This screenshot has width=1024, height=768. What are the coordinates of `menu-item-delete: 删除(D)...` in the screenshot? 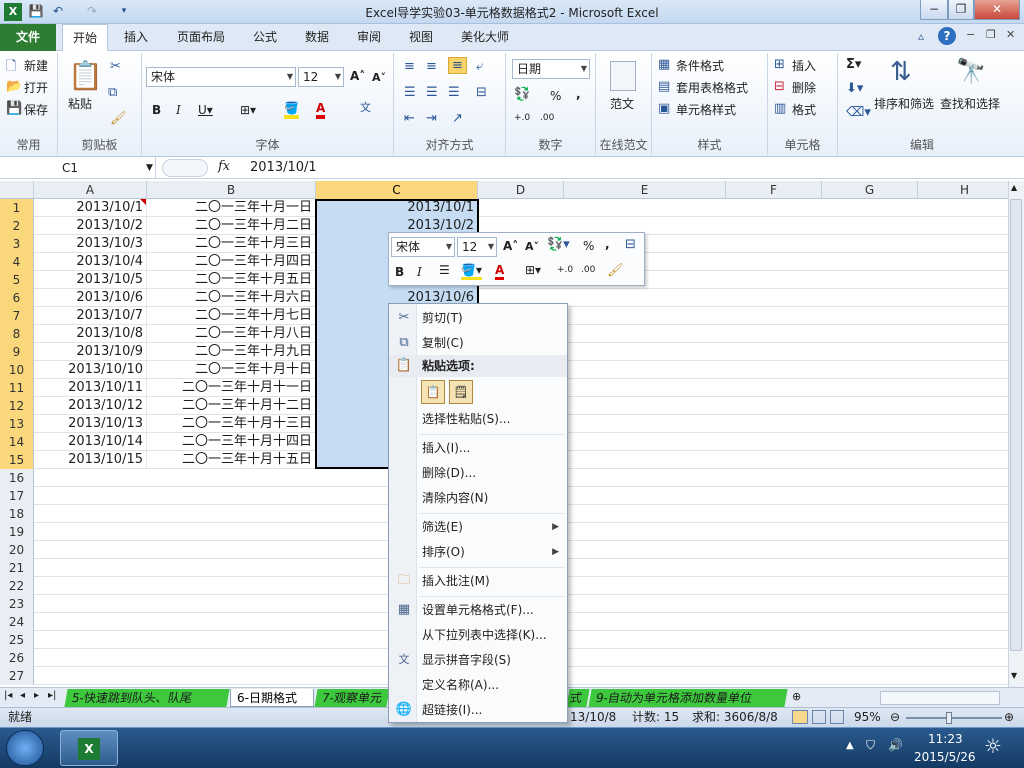 It's located at (478, 473).